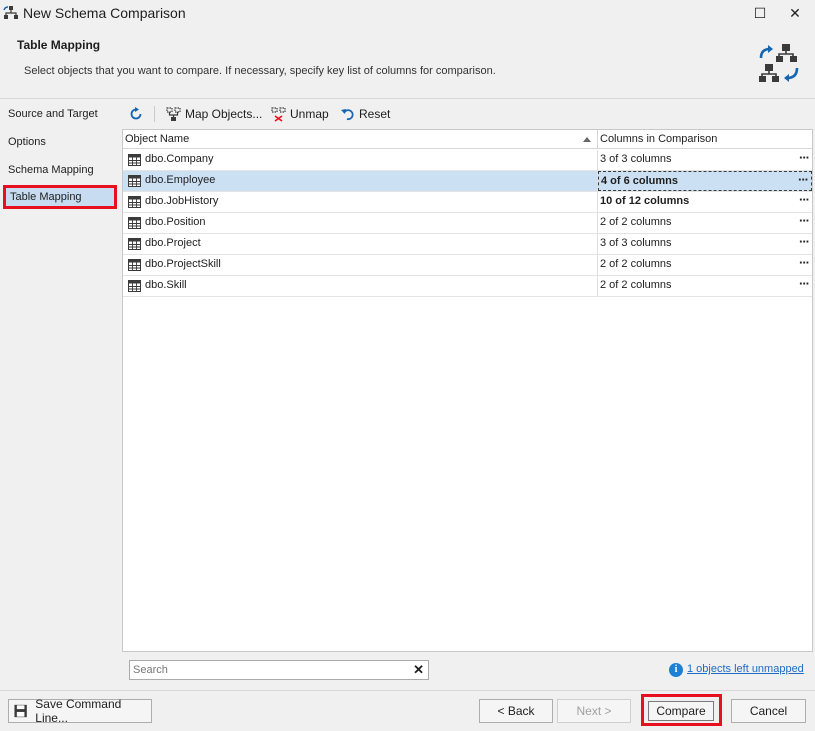 This screenshot has width=815, height=731. I want to click on close-button: ✕, so click(795, 13).